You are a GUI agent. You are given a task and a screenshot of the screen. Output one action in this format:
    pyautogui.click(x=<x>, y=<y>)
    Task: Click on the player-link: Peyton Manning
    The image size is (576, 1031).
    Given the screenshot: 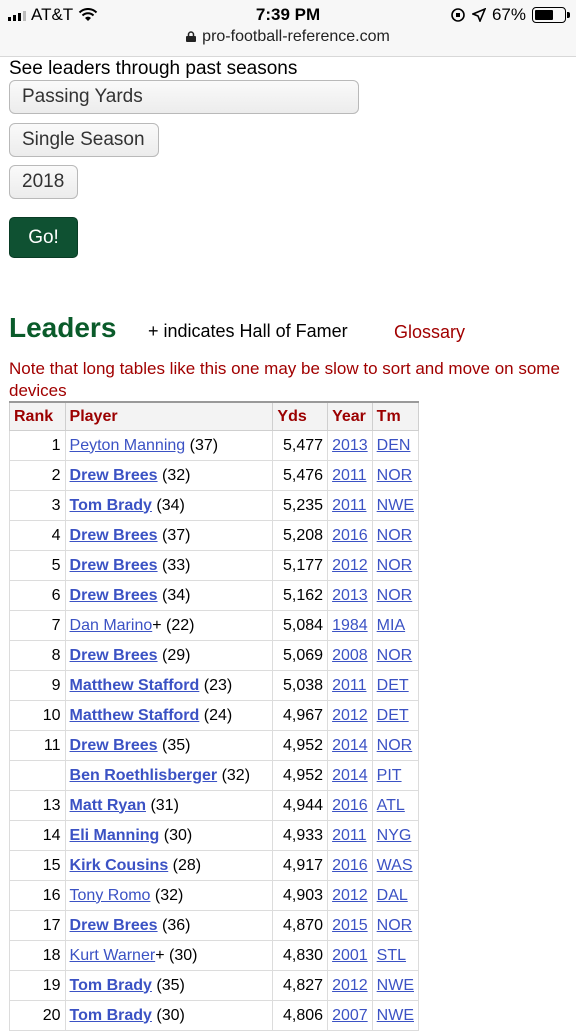 What is the action you would take?
    pyautogui.click(x=128, y=445)
    